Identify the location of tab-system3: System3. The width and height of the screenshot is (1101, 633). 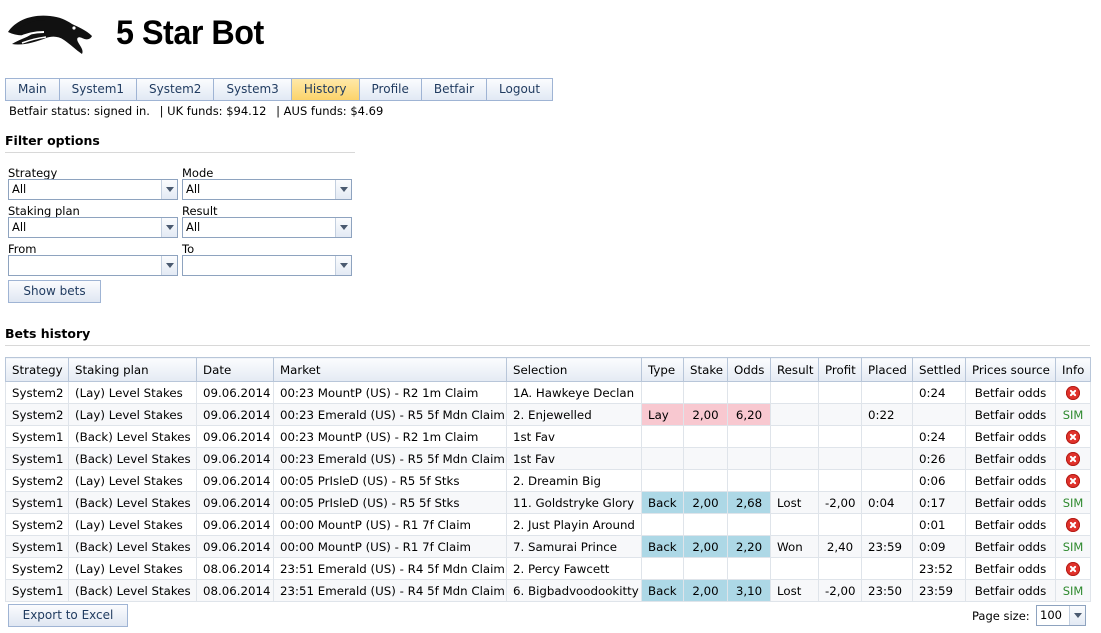
(253, 89).